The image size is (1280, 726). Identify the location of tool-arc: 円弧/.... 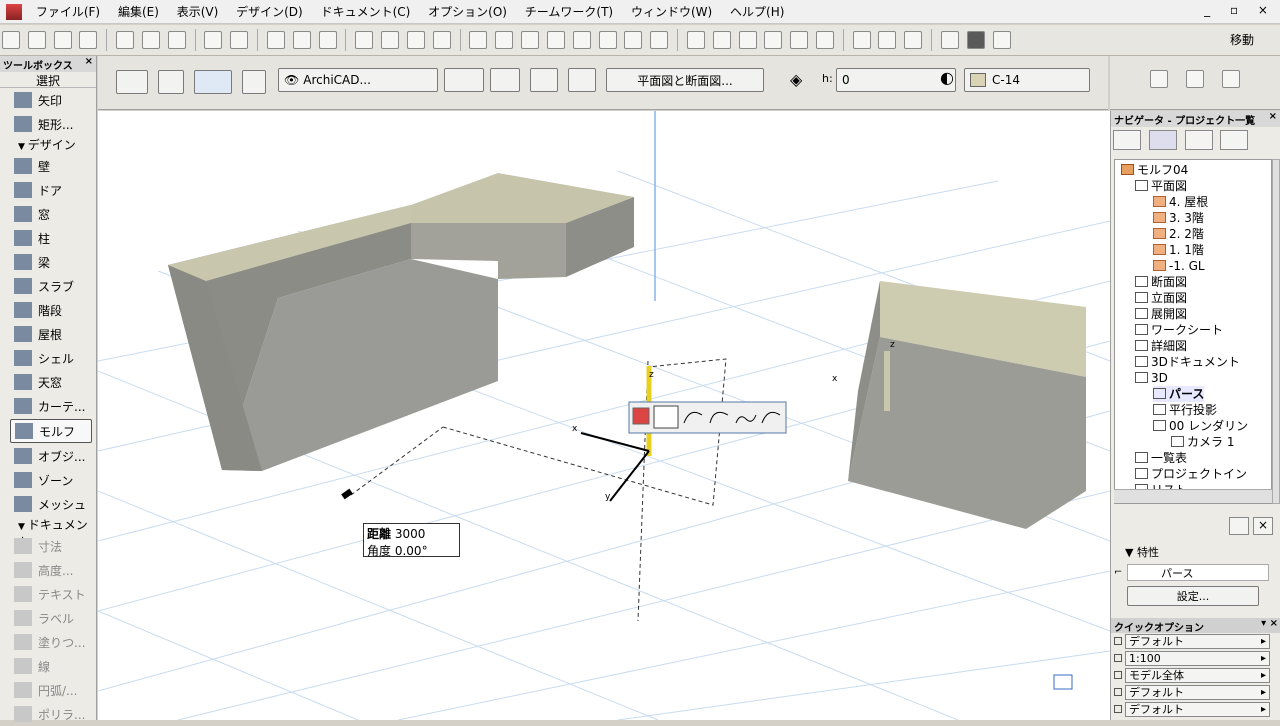
(48, 690).